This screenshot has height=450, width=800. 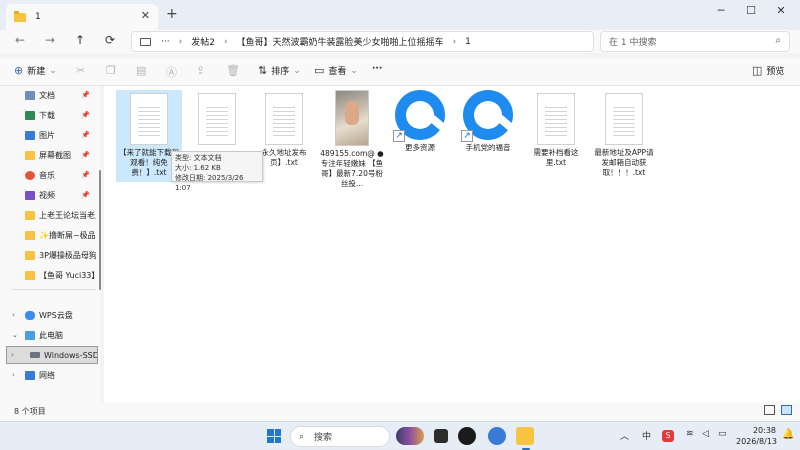 I want to click on breadcrumb-more: ···, so click(x=165, y=42).